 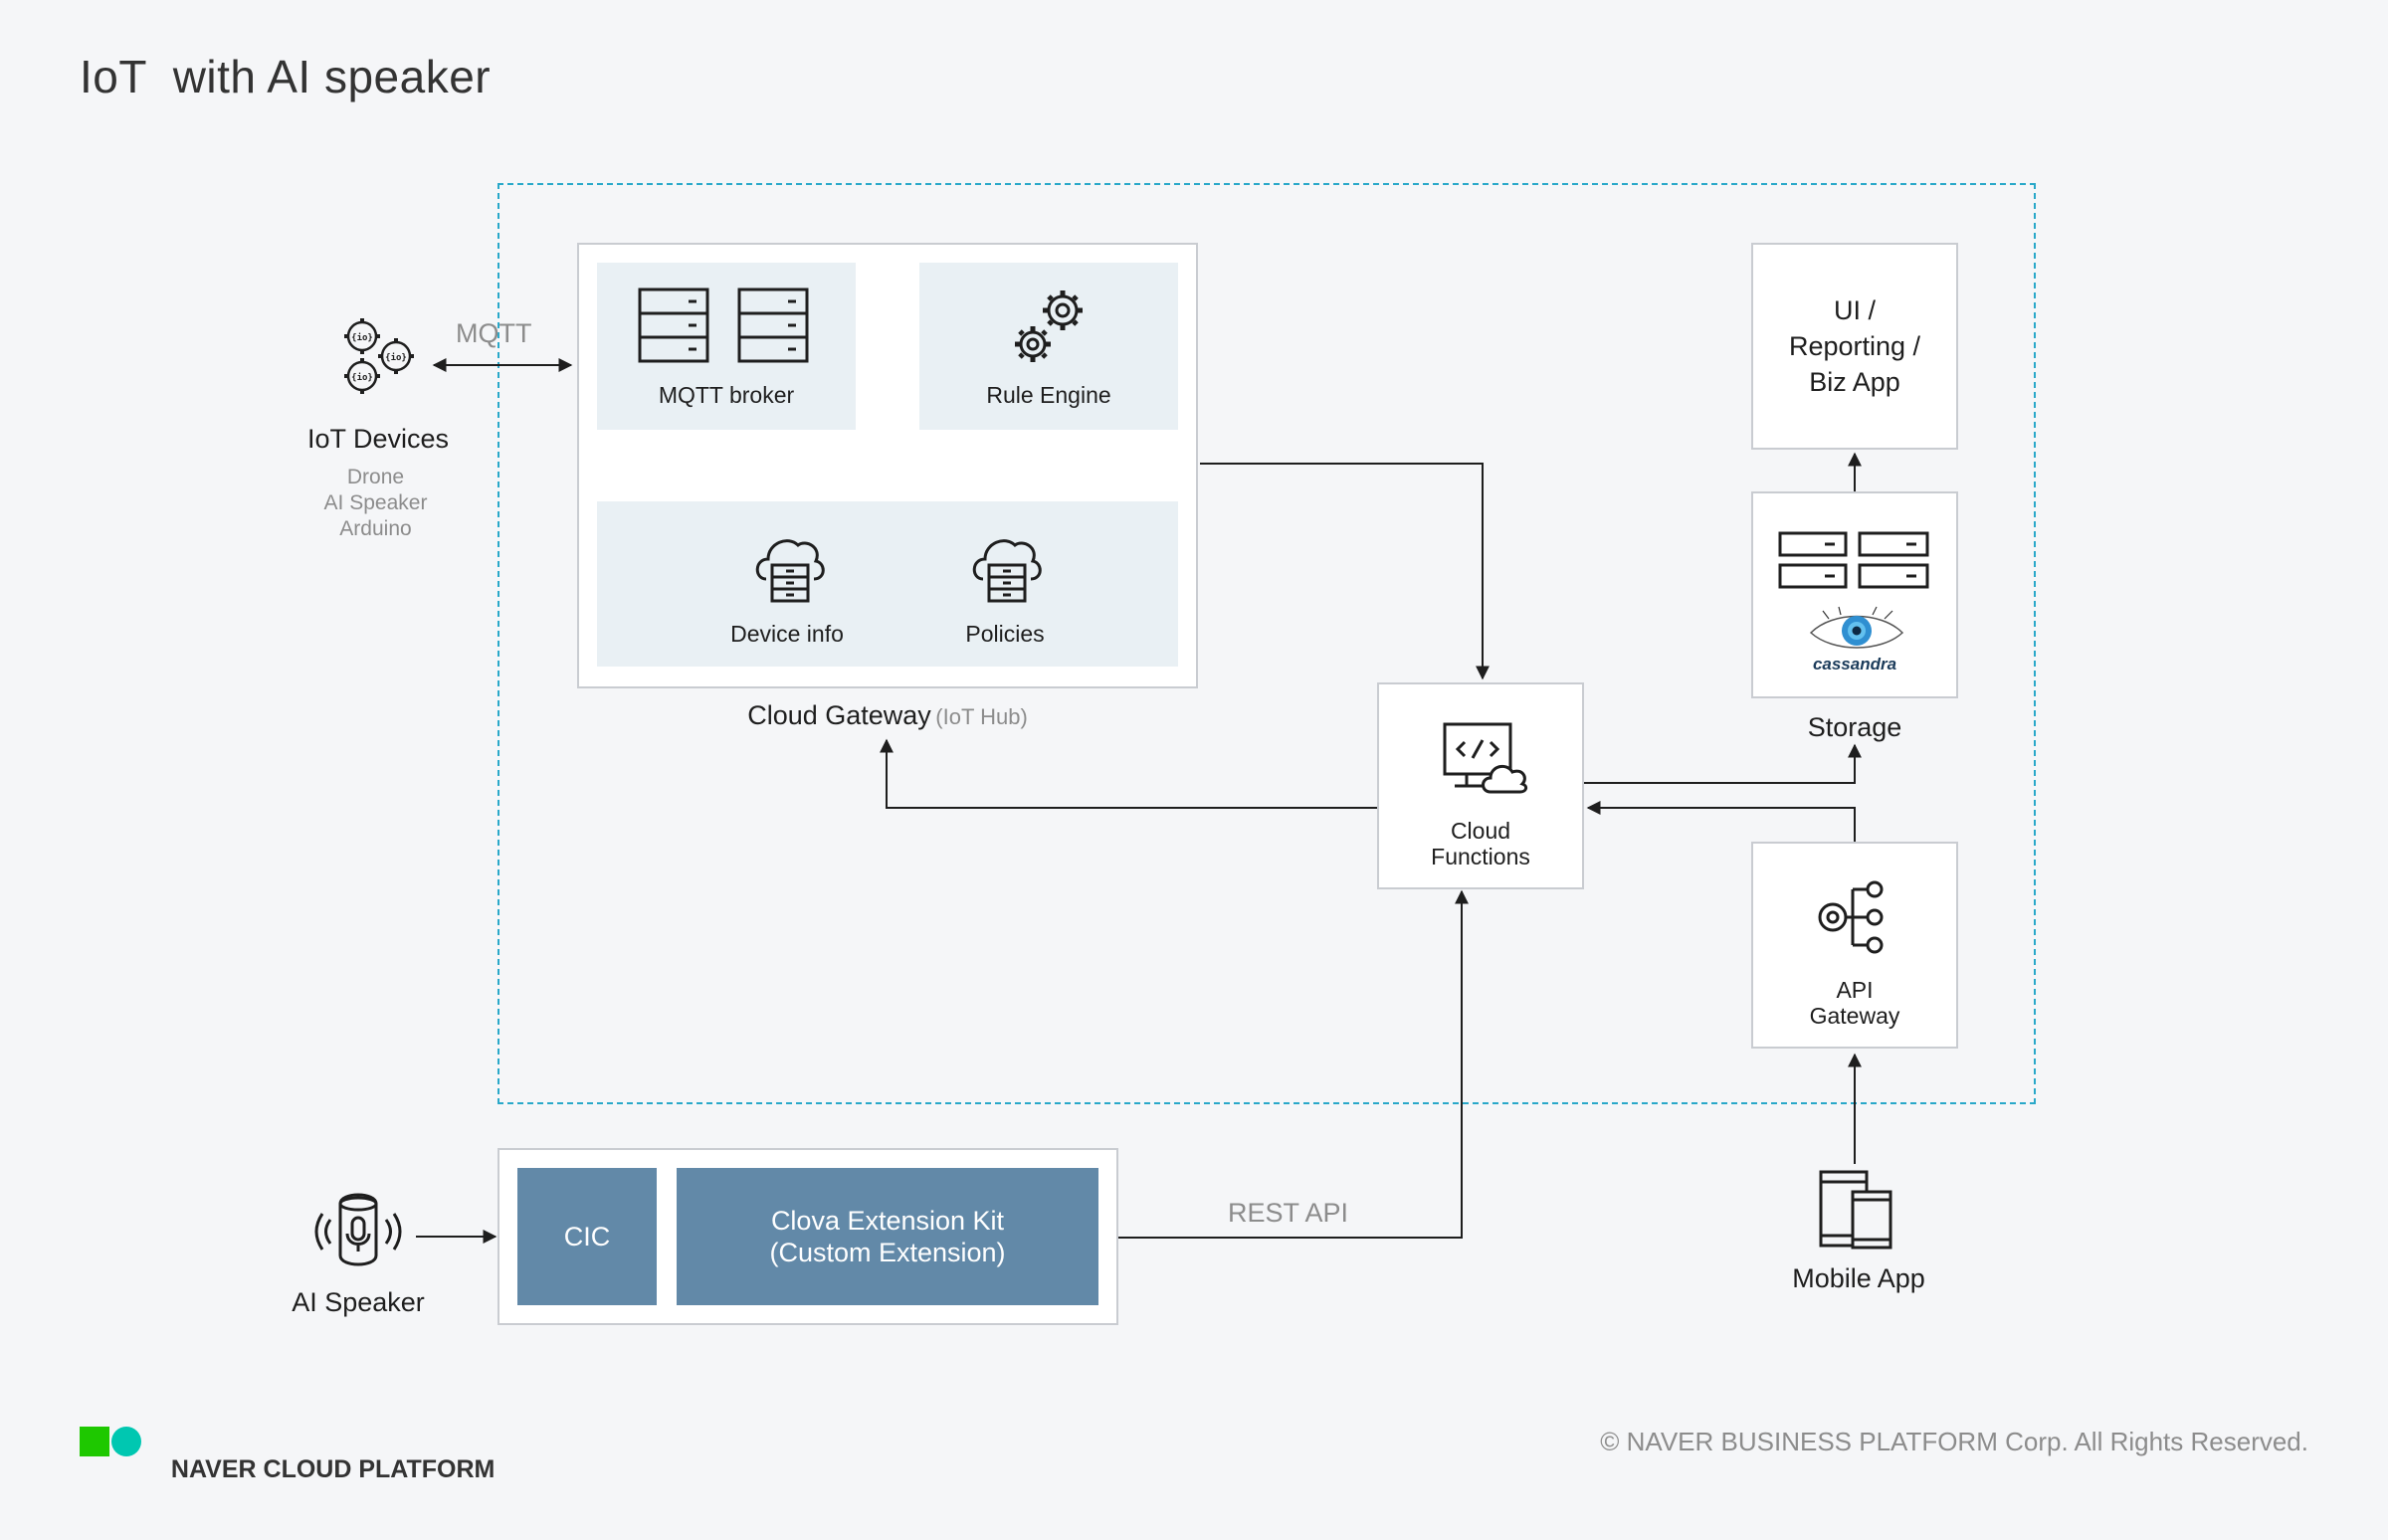 I want to click on biz-app-line: Biz App, so click(x=1854, y=382).